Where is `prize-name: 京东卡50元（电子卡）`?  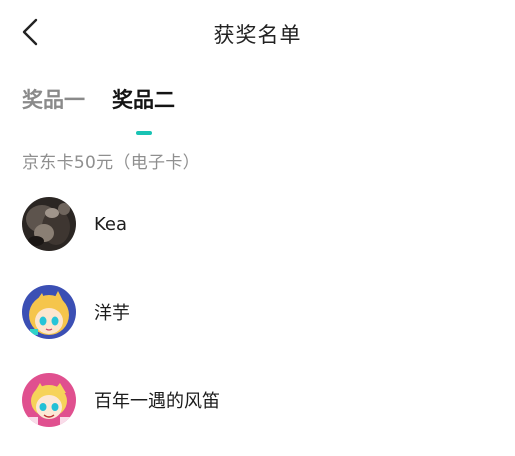
prize-name: 京东卡50元（电子卡） is located at coordinates (111, 163).